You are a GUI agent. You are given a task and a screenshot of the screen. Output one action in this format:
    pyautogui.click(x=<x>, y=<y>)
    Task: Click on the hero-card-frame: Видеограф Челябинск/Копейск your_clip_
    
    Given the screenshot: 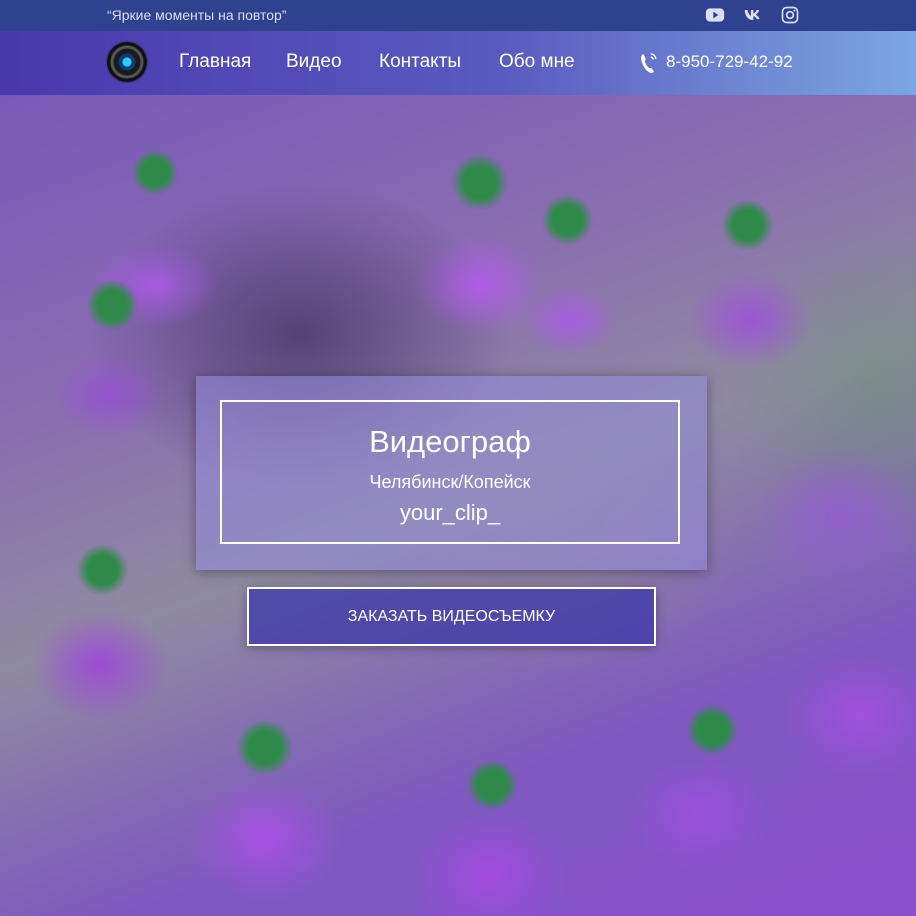 What is the action you would take?
    pyautogui.click(x=450, y=472)
    